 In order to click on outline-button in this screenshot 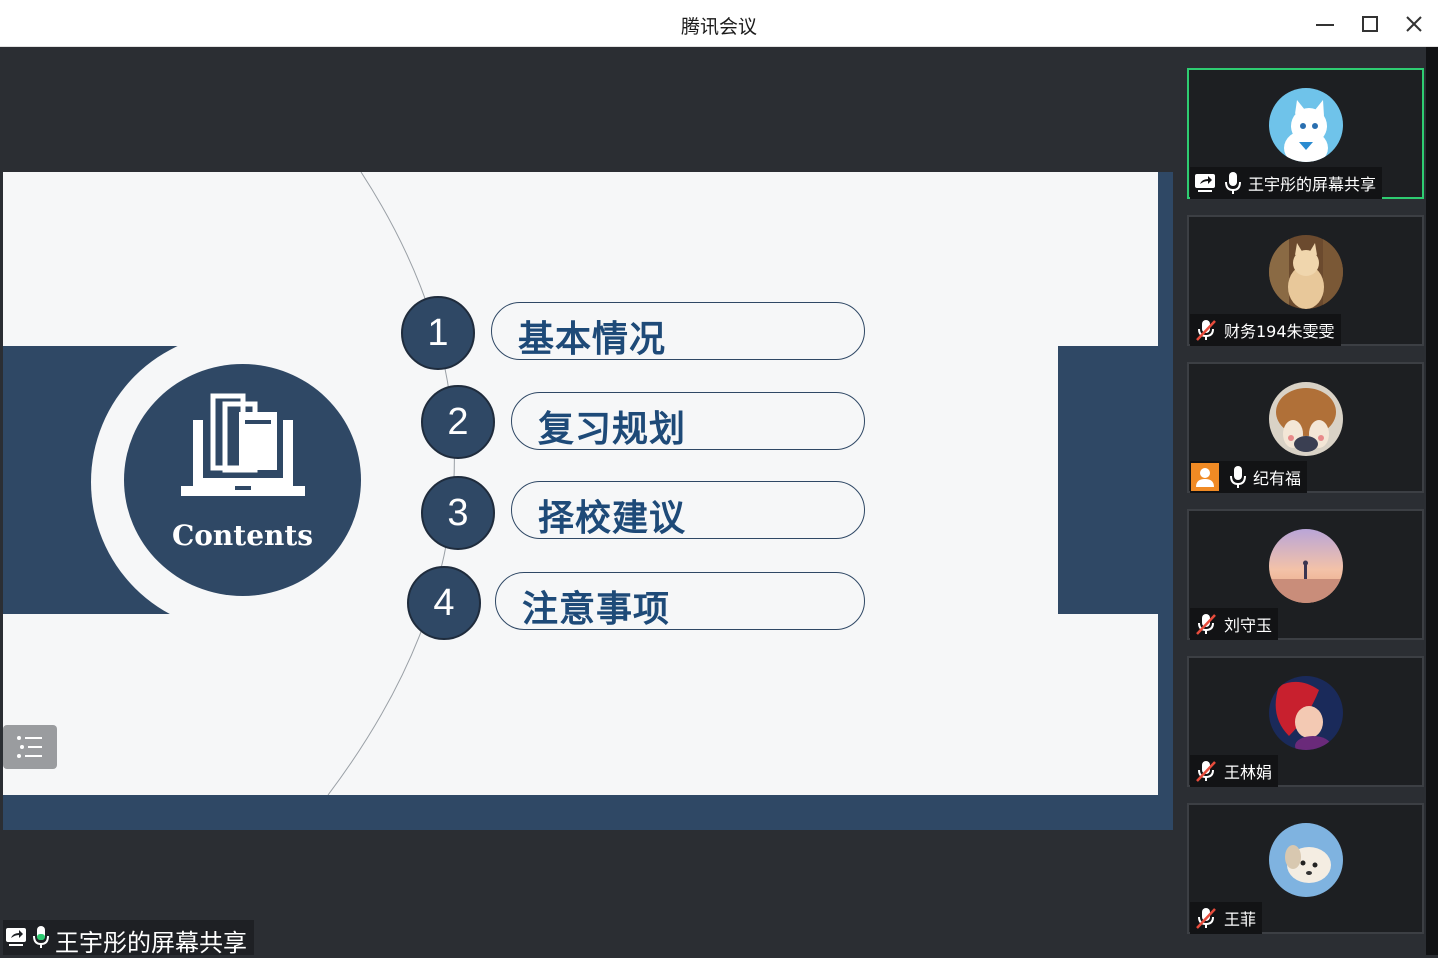, I will do `click(30, 747)`.